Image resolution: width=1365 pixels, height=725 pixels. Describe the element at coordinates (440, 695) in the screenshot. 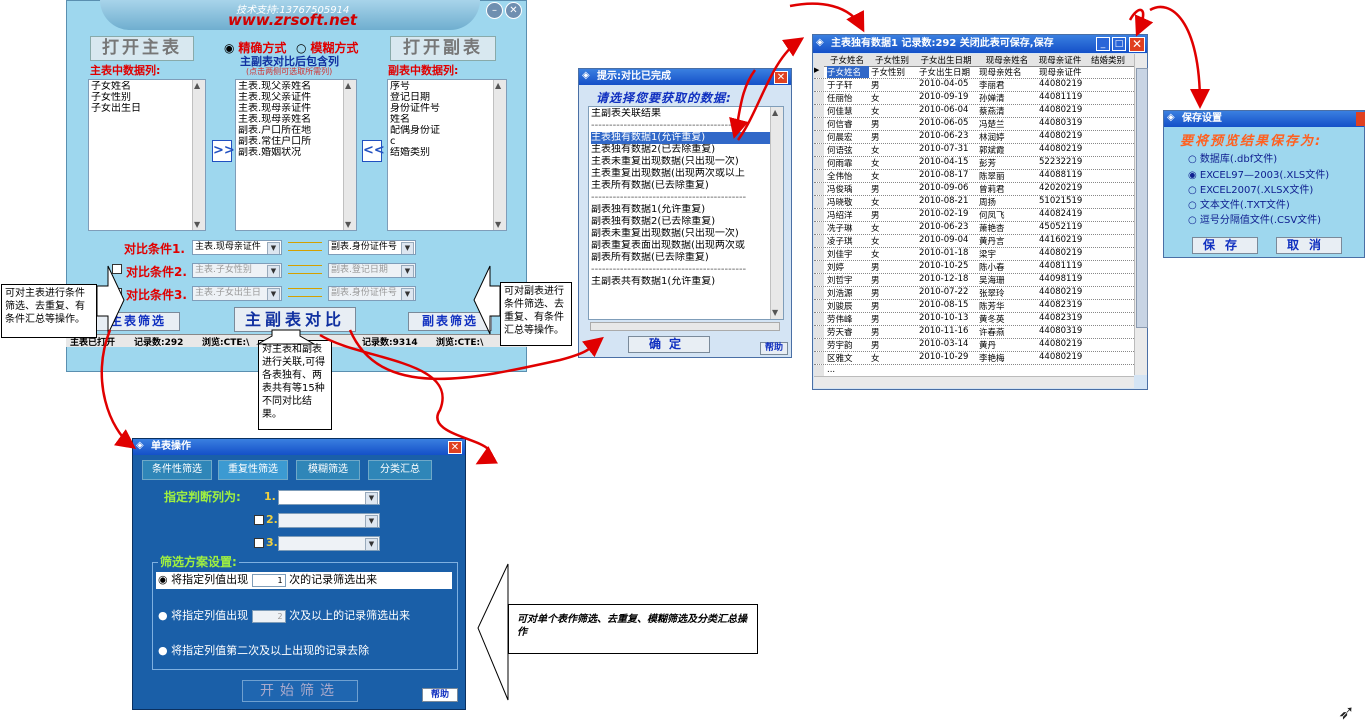

I see `single-help-button: 帮助` at that location.